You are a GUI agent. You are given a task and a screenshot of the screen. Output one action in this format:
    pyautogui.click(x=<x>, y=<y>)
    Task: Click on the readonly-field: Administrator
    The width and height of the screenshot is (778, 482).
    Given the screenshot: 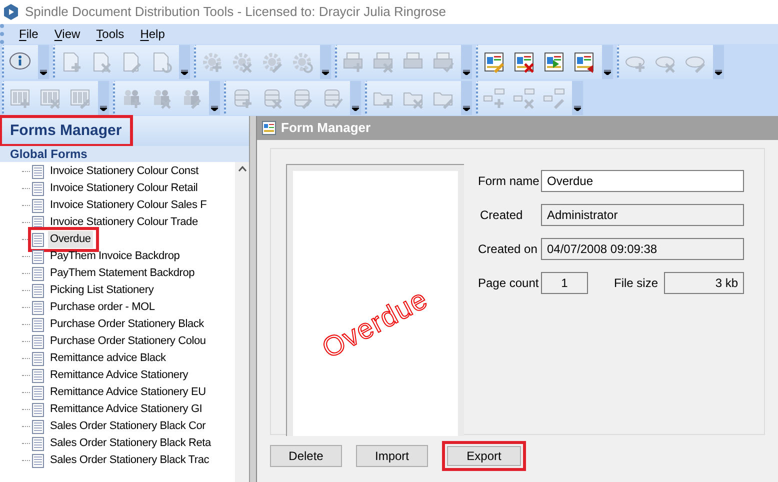 What is the action you would take?
    pyautogui.click(x=642, y=215)
    